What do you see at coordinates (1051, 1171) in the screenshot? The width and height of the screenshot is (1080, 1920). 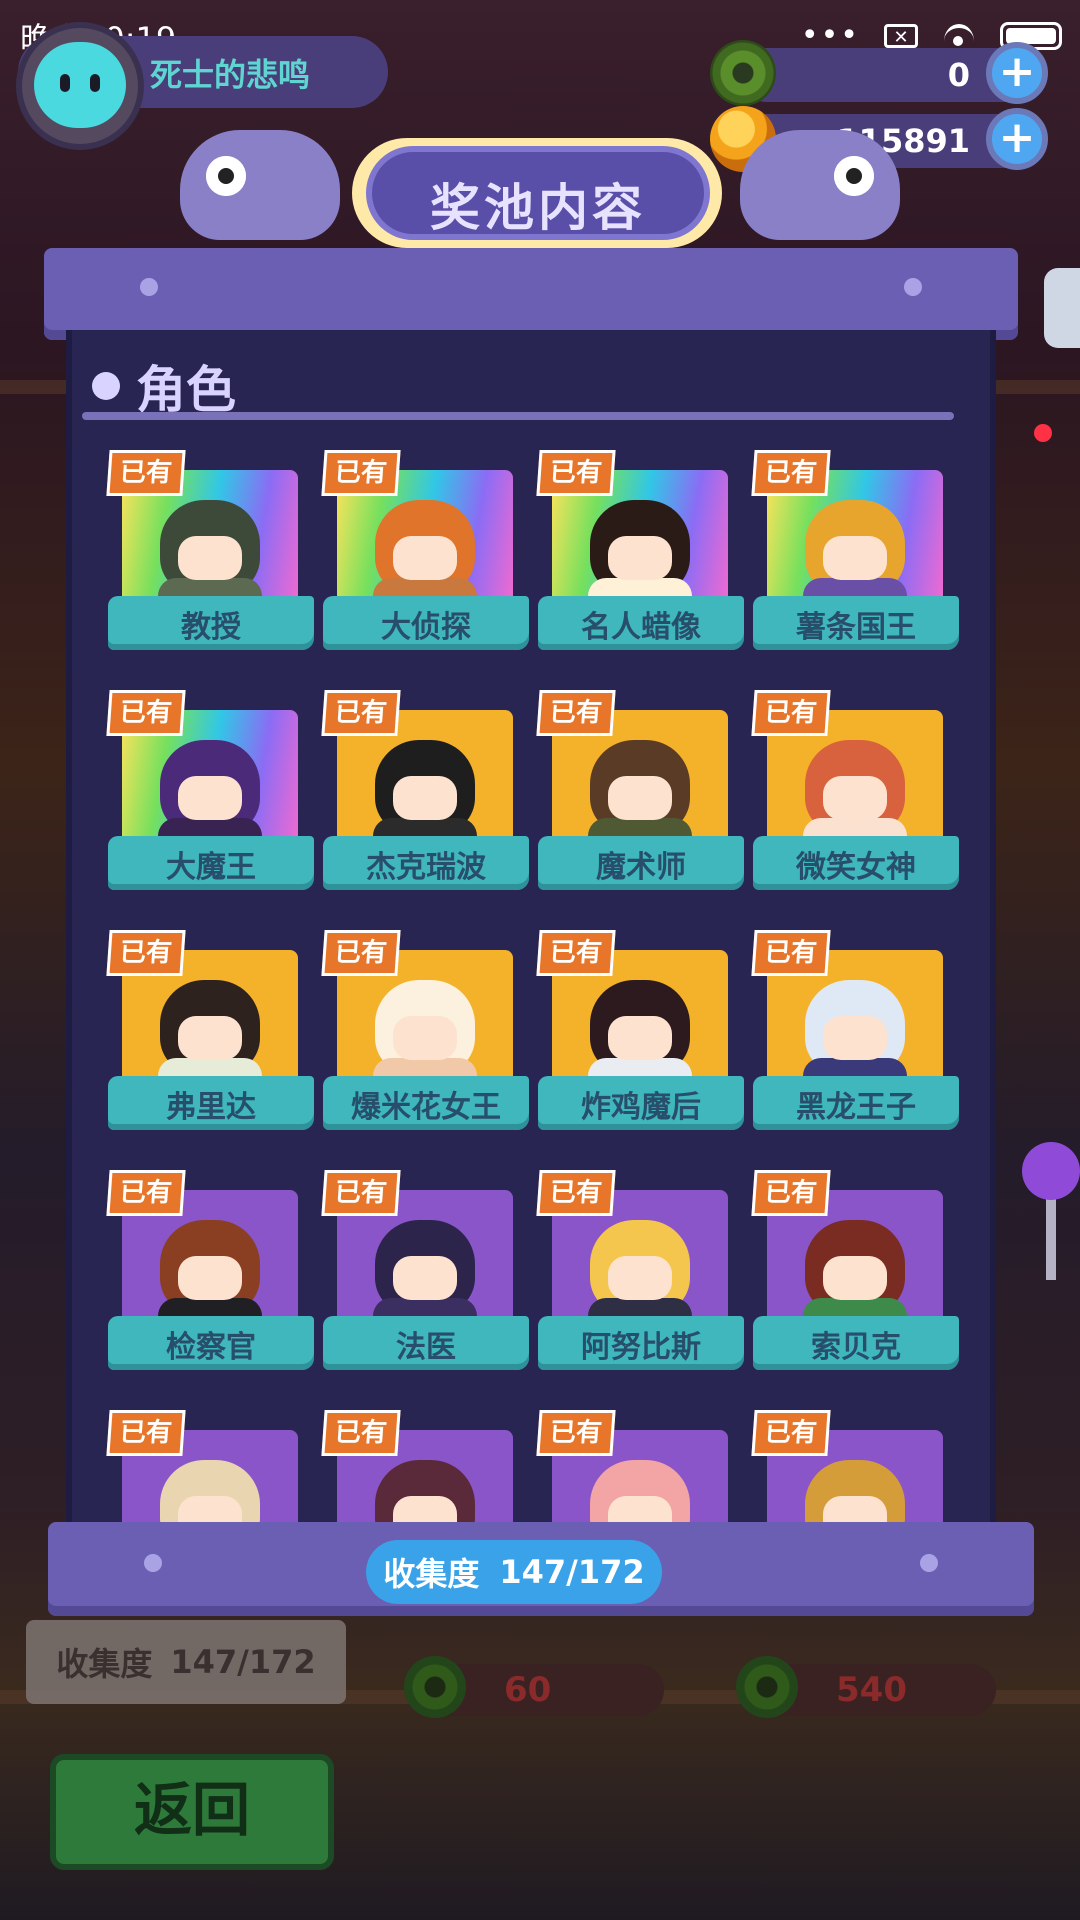 I see `lever-knob` at bounding box center [1051, 1171].